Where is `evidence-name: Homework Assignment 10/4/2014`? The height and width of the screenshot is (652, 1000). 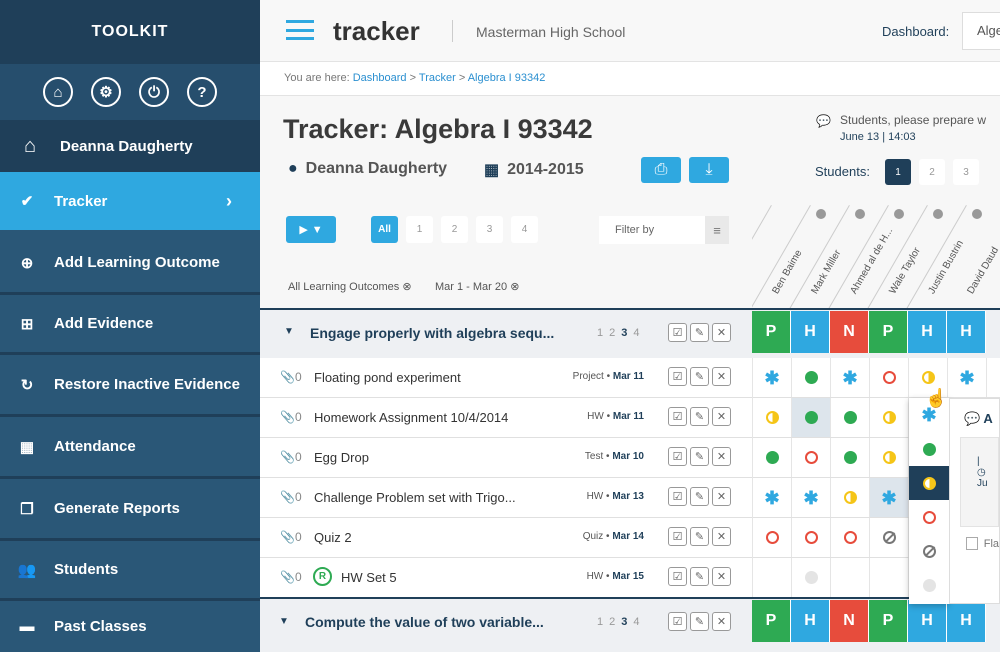 evidence-name: Homework Assignment 10/4/2014 is located at coordinates (411, 417).